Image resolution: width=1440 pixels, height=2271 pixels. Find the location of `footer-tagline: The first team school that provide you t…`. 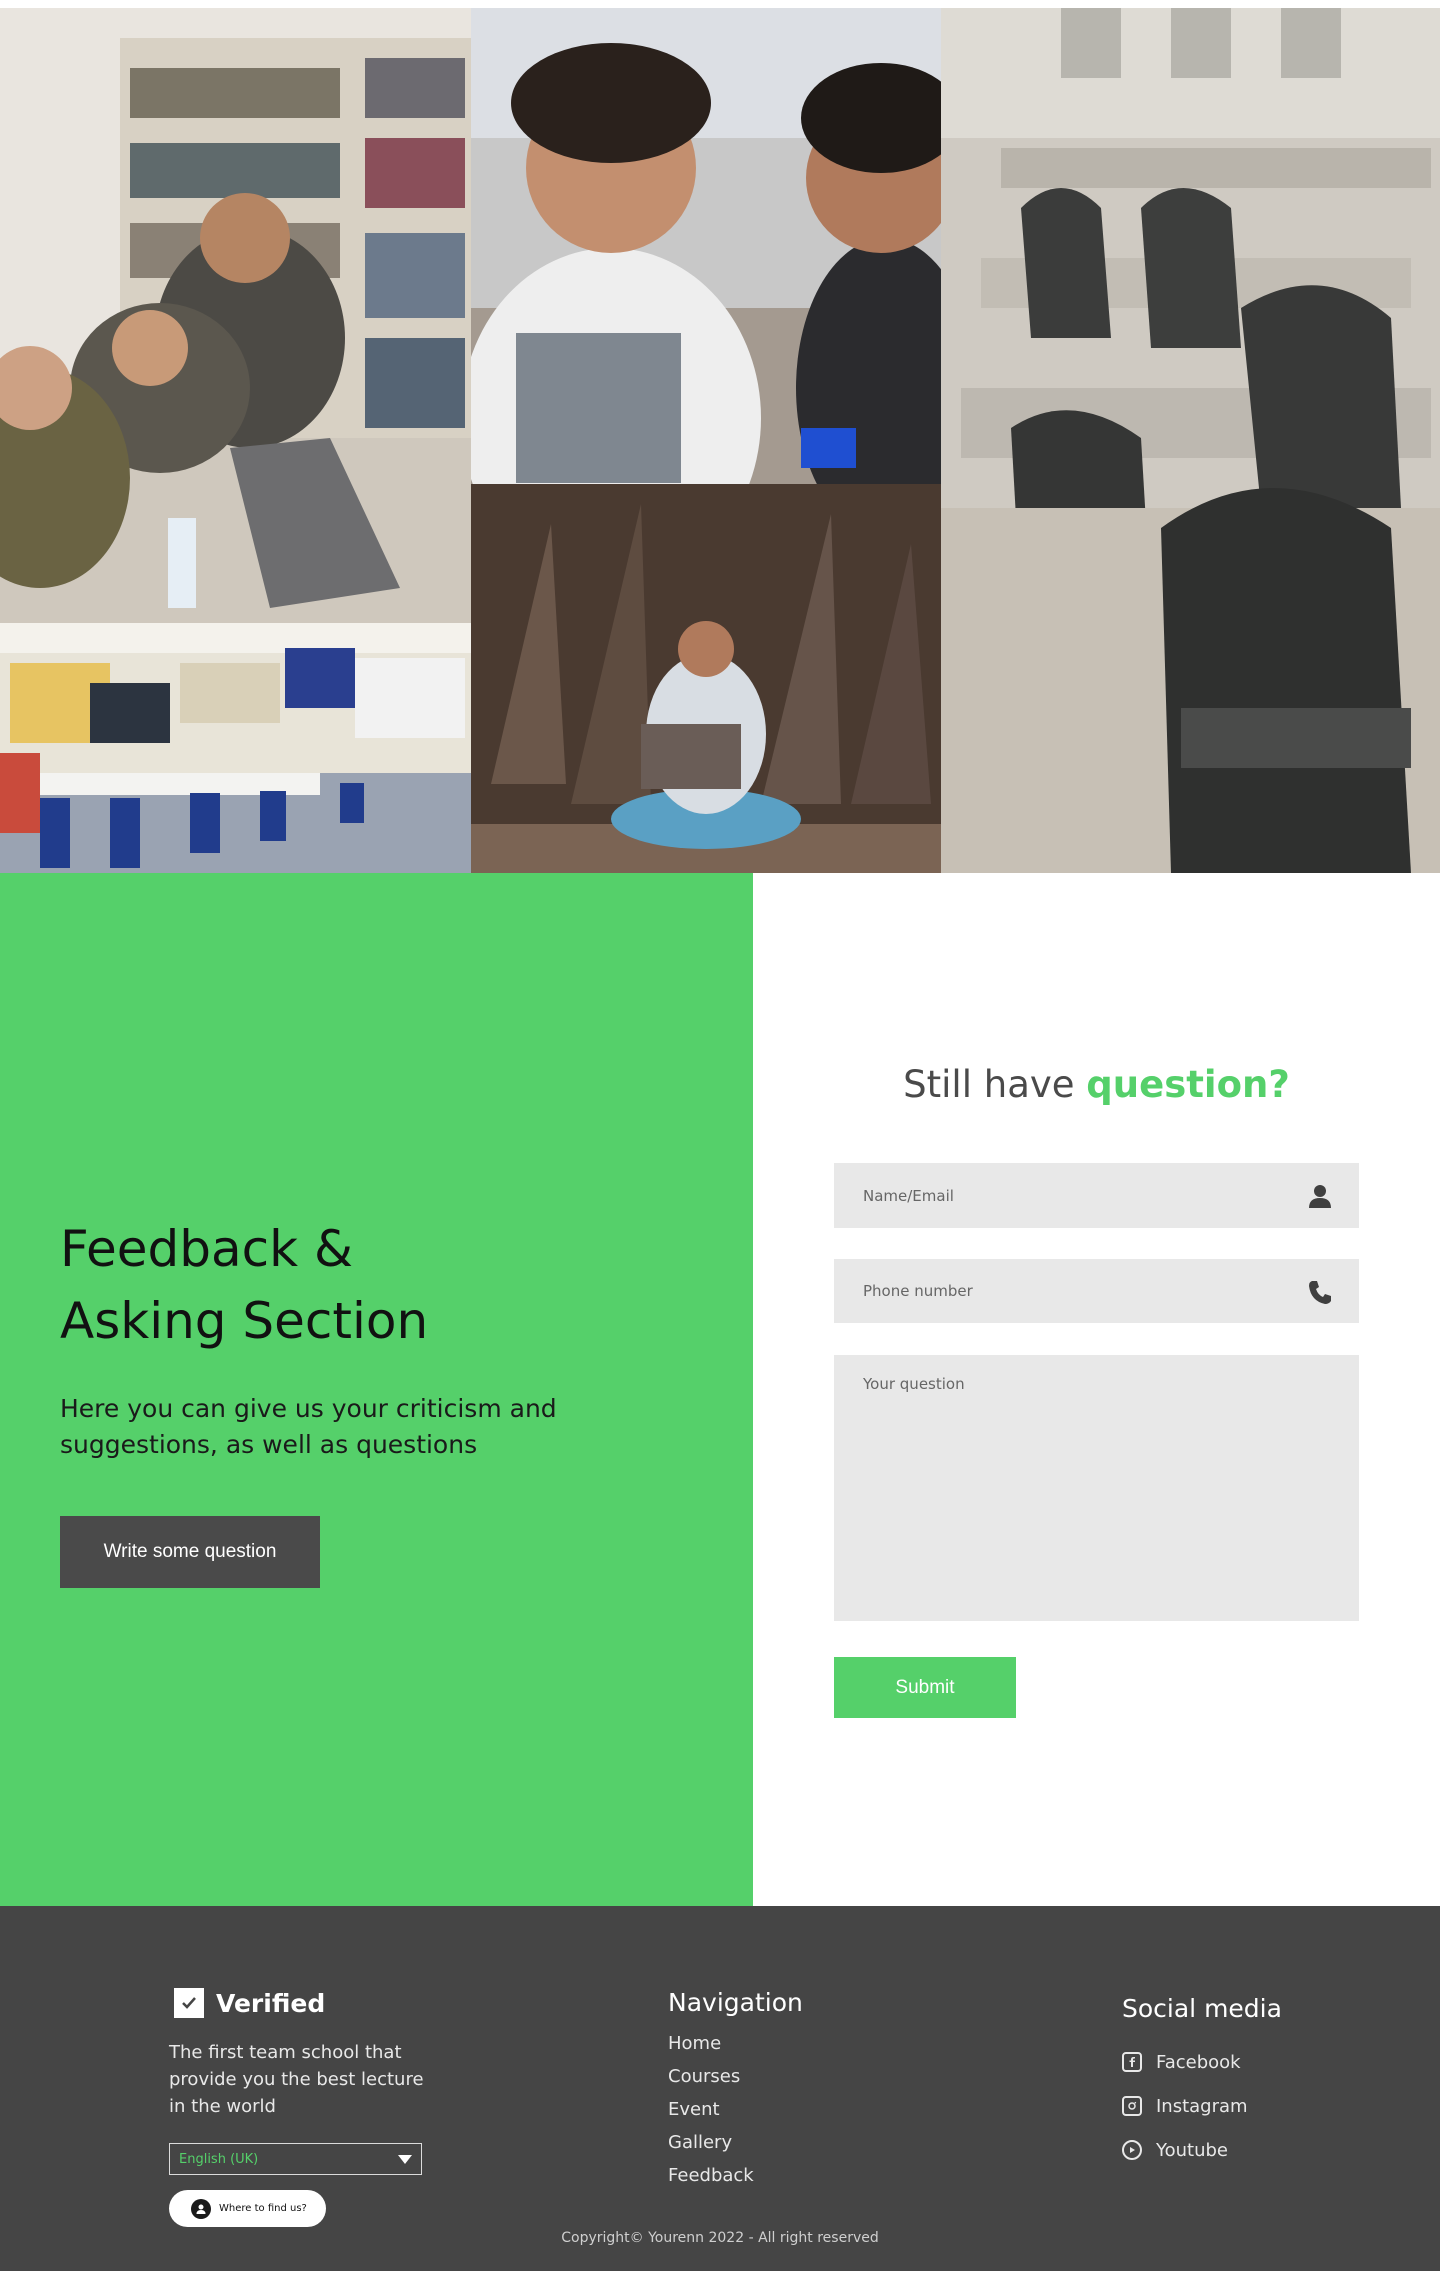

footer-tagline: The first team school that provide you t… is located at coordinates (296, 2079).